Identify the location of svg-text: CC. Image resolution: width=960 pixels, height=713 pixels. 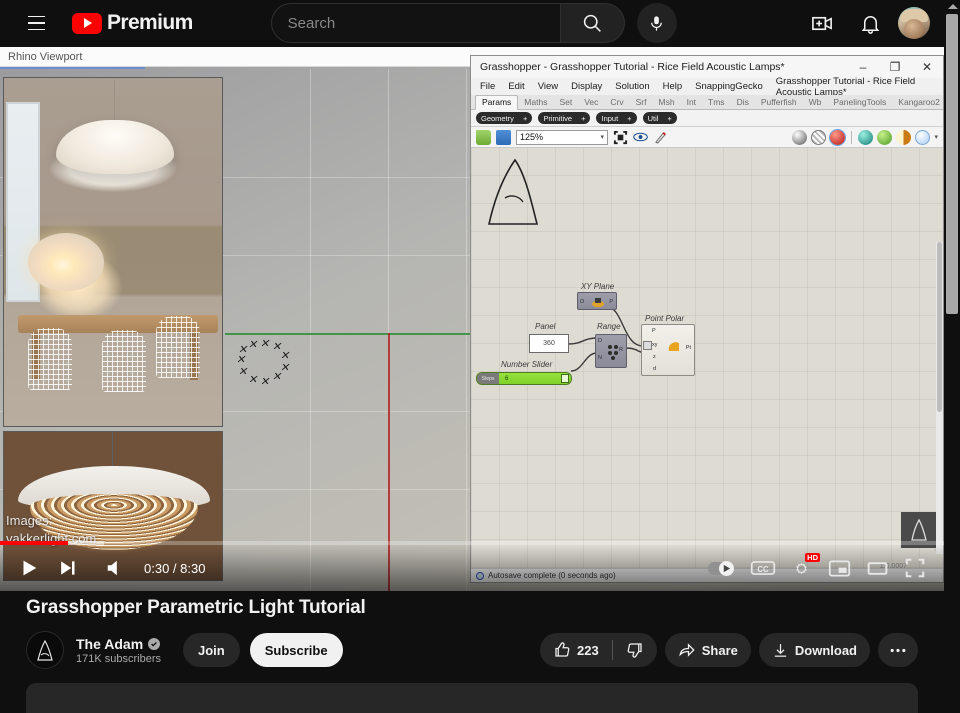
(763, 569).